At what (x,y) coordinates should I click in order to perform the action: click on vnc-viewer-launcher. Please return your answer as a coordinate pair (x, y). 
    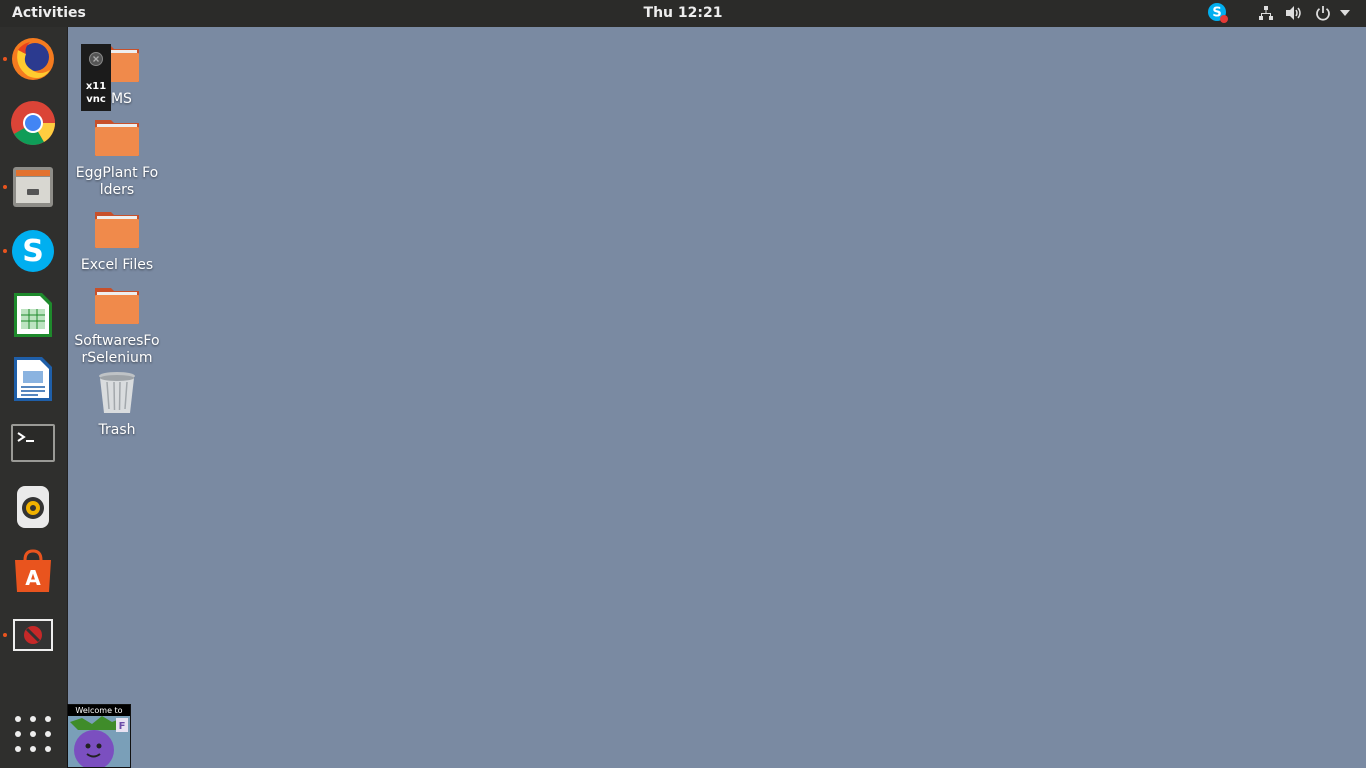
    Looking at the image, I should click on (30, 635).